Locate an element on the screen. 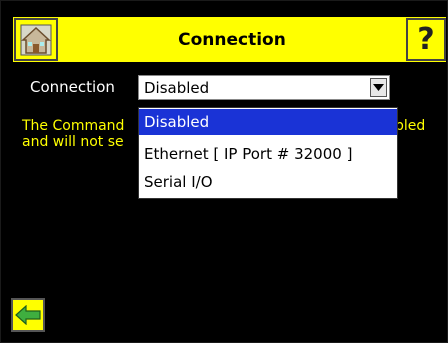  dropdown-option-ethernet: Ethernet [ IP Port # 32000 ] is located at coordinates (268, 154).